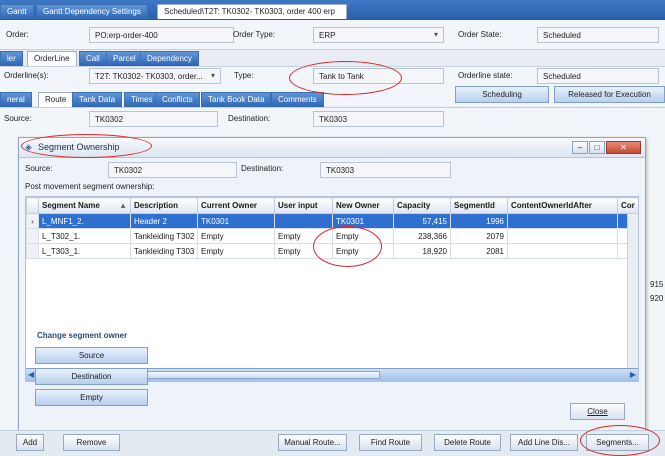 The height and width of the screenshot is (456, 665). What do you see at coordinates (598, 76) in the screenshot?
I see `orderline-state-field: Scheduled` at bounding box center [598, 76].